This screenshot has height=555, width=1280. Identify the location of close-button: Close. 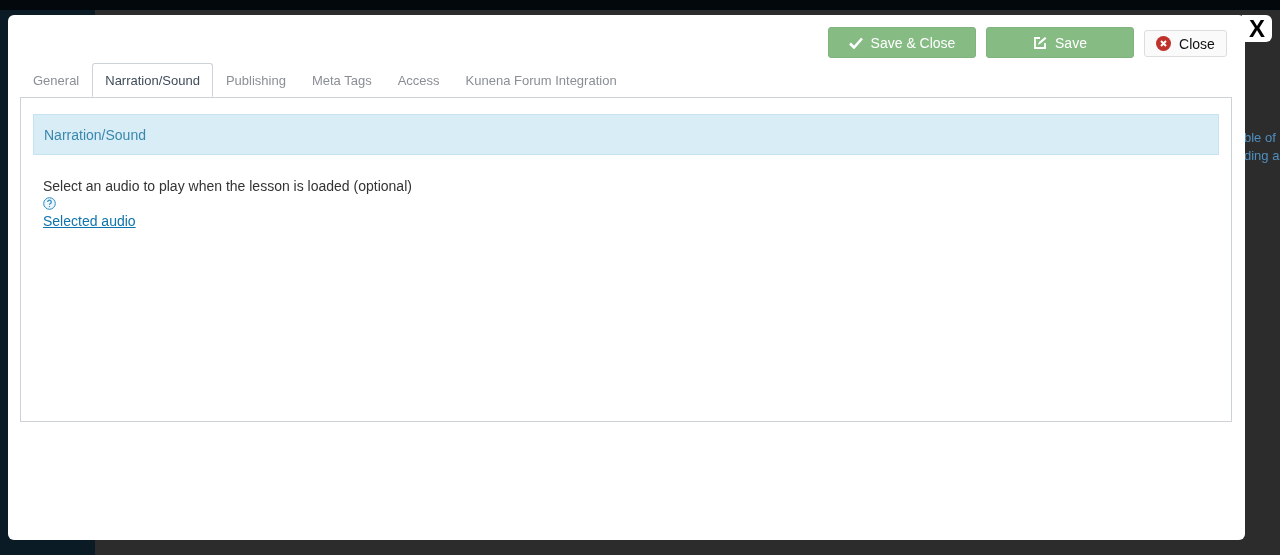
(1185, 43).